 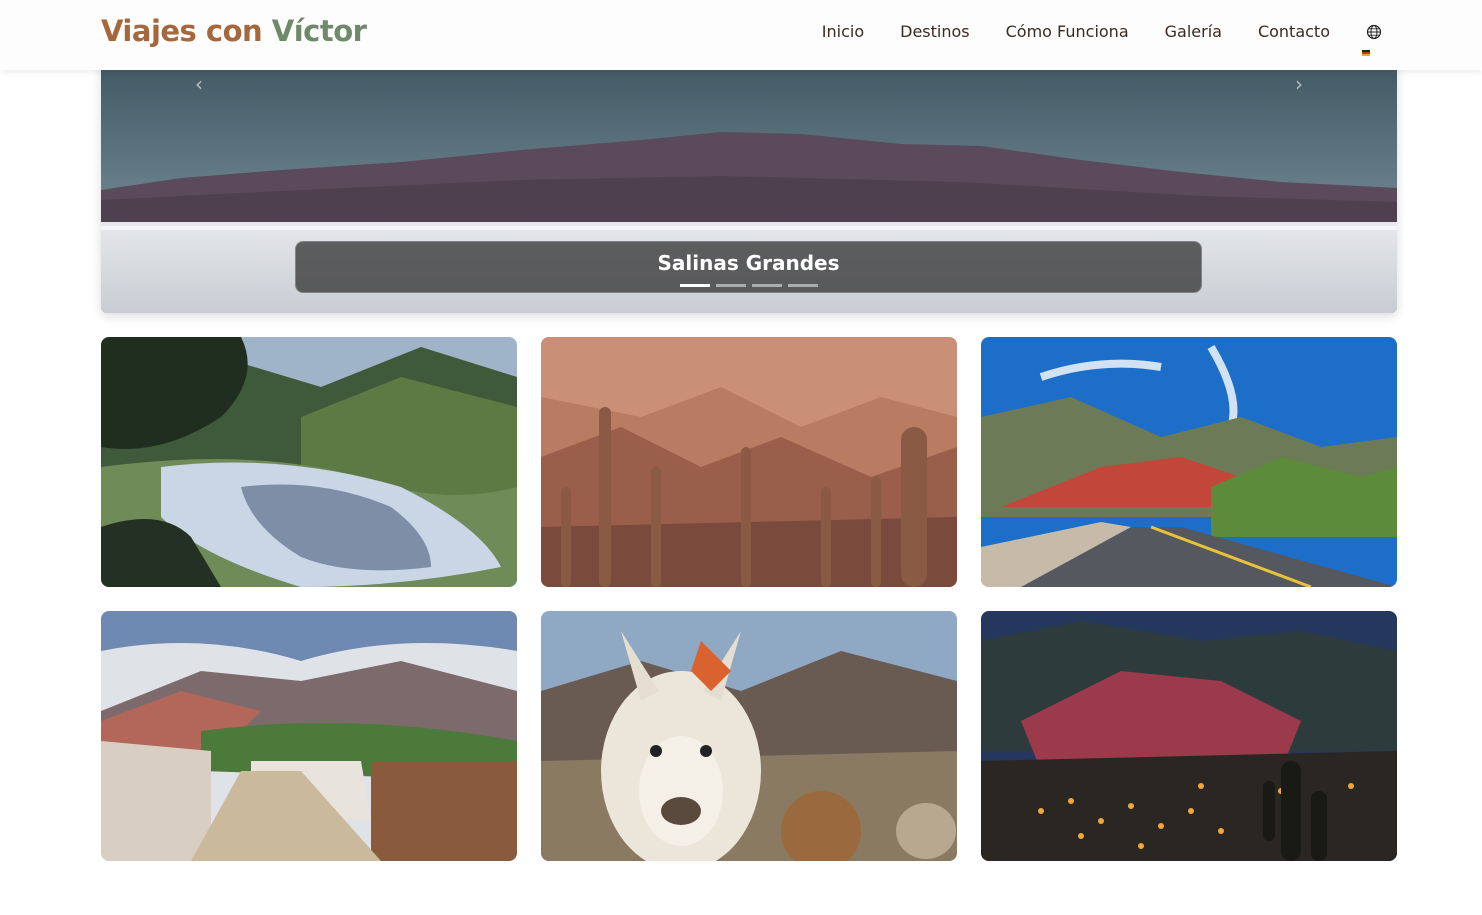 I want to click on nav-link-inicio: Inicio, so click(x=843, y=31).